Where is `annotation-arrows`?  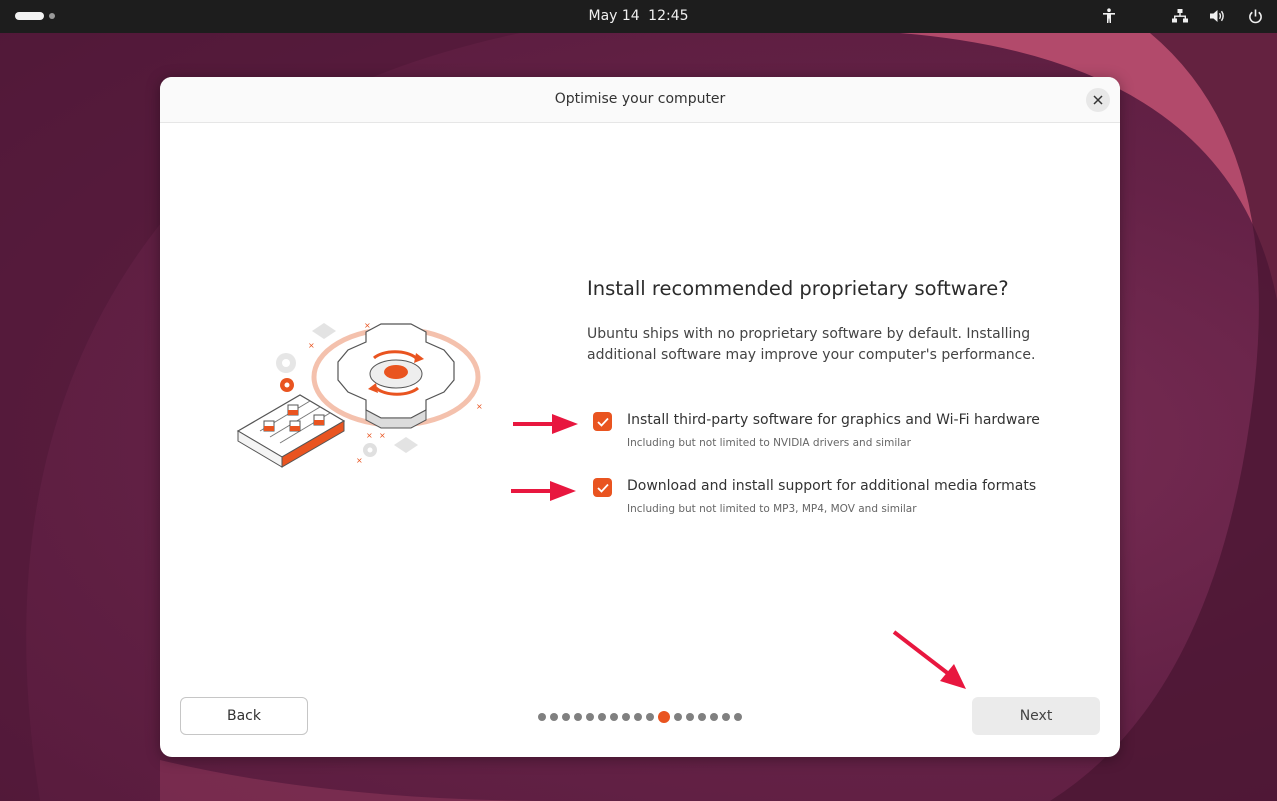 annotation-arrows is located at coordinates (738, 551).